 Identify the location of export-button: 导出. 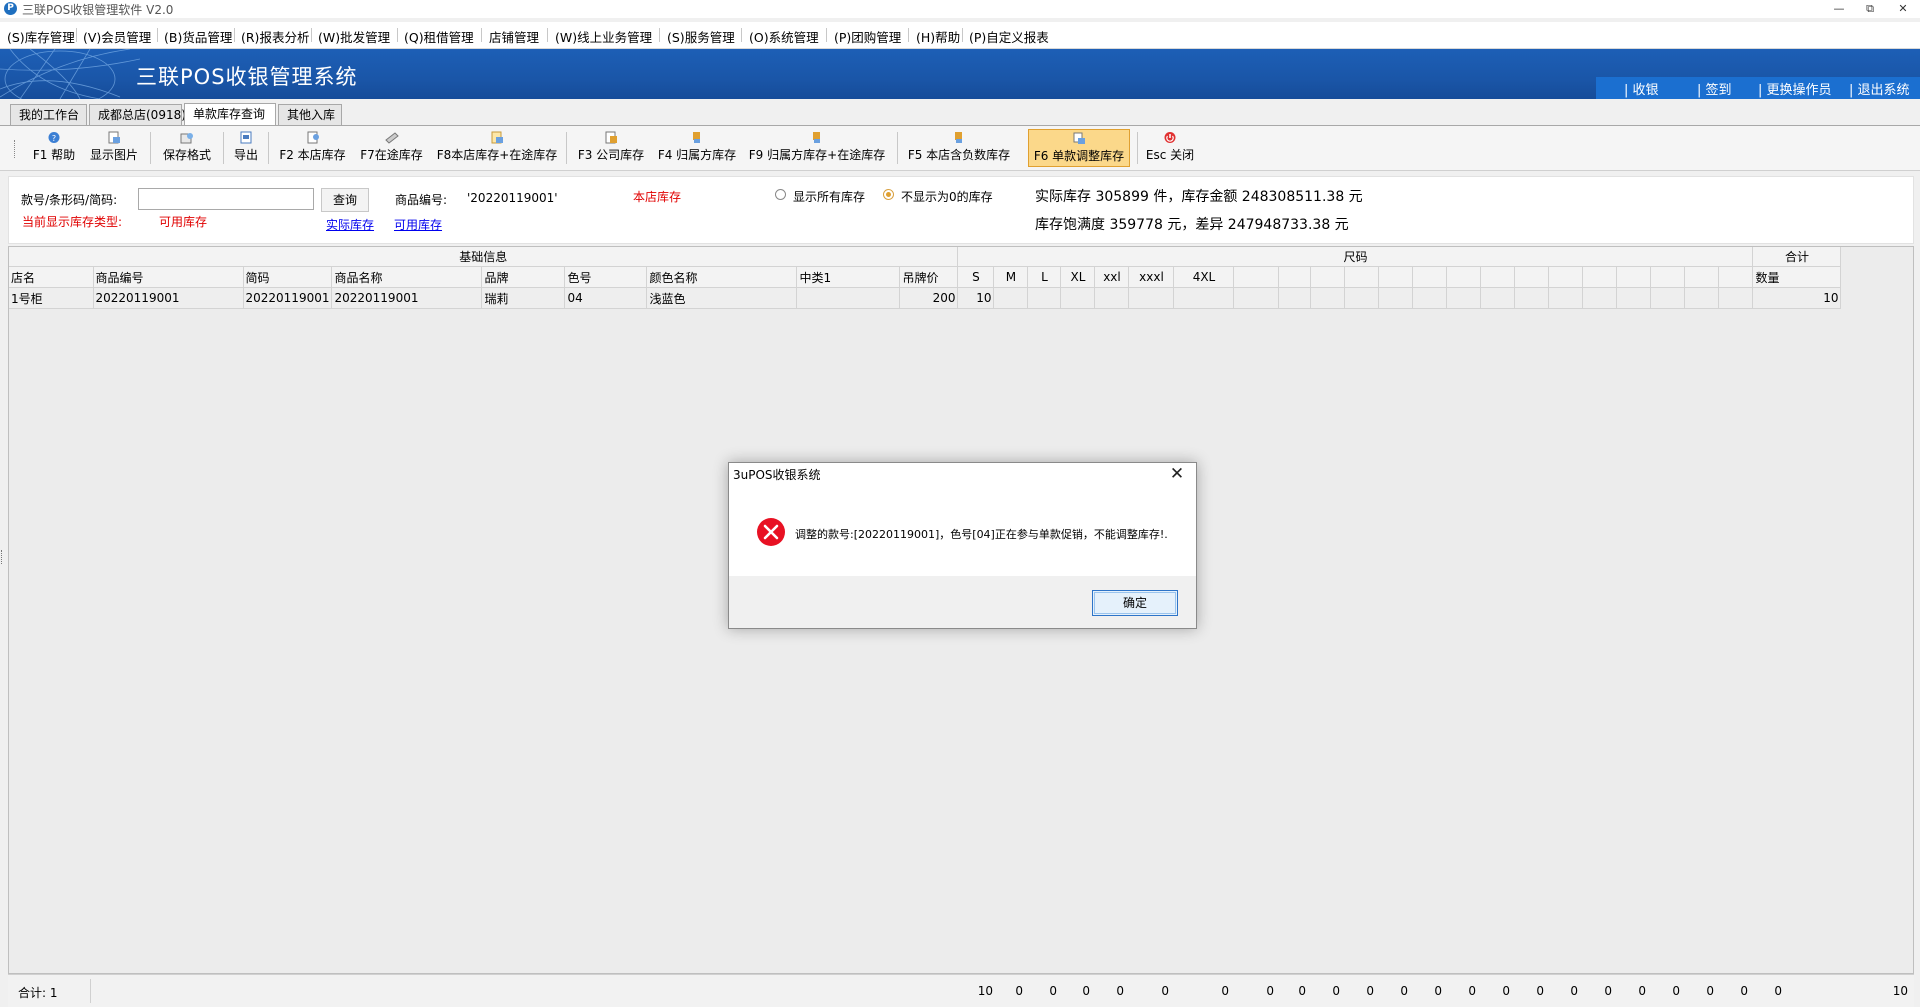
(246, 148).